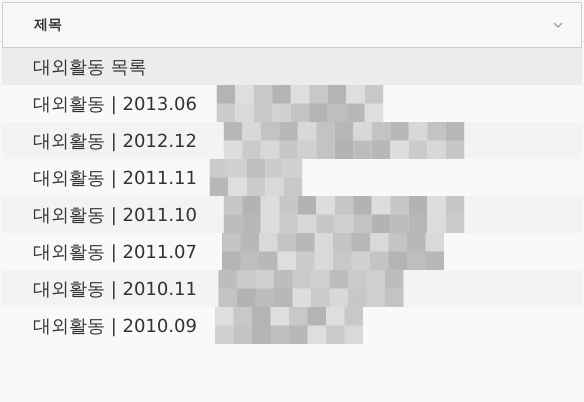 This screenshot has width=584, height=402. I want to click on list-item: 대외활동 | 2011.10, so click(292, 214).